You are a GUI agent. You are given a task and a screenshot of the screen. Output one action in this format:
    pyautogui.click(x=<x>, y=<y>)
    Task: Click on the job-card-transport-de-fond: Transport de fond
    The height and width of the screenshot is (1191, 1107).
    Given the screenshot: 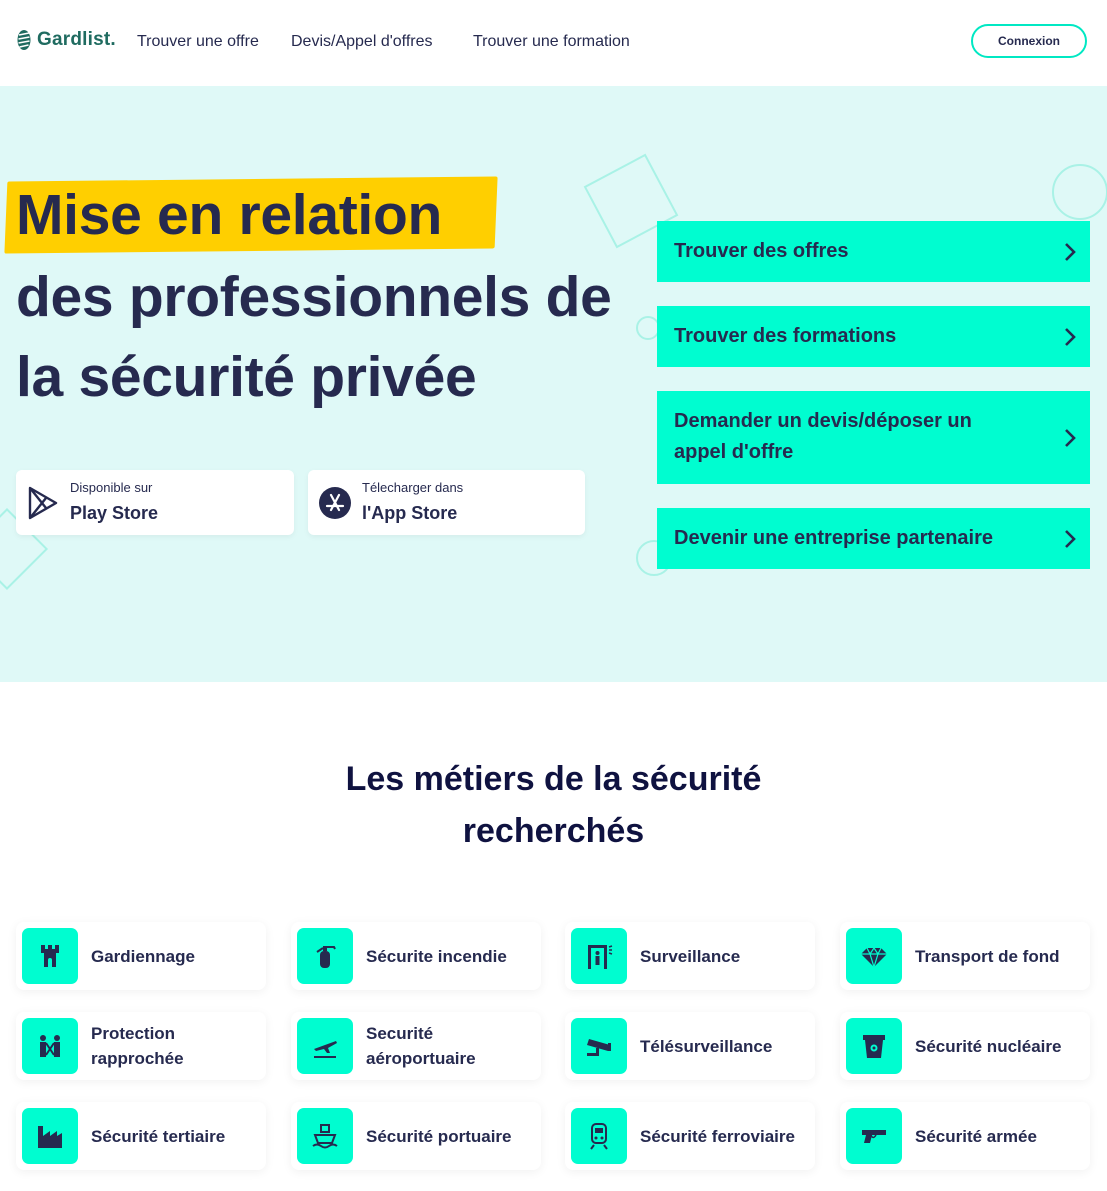 What is the action you would take?
    pyautogui.click(x=965, y=956)
    